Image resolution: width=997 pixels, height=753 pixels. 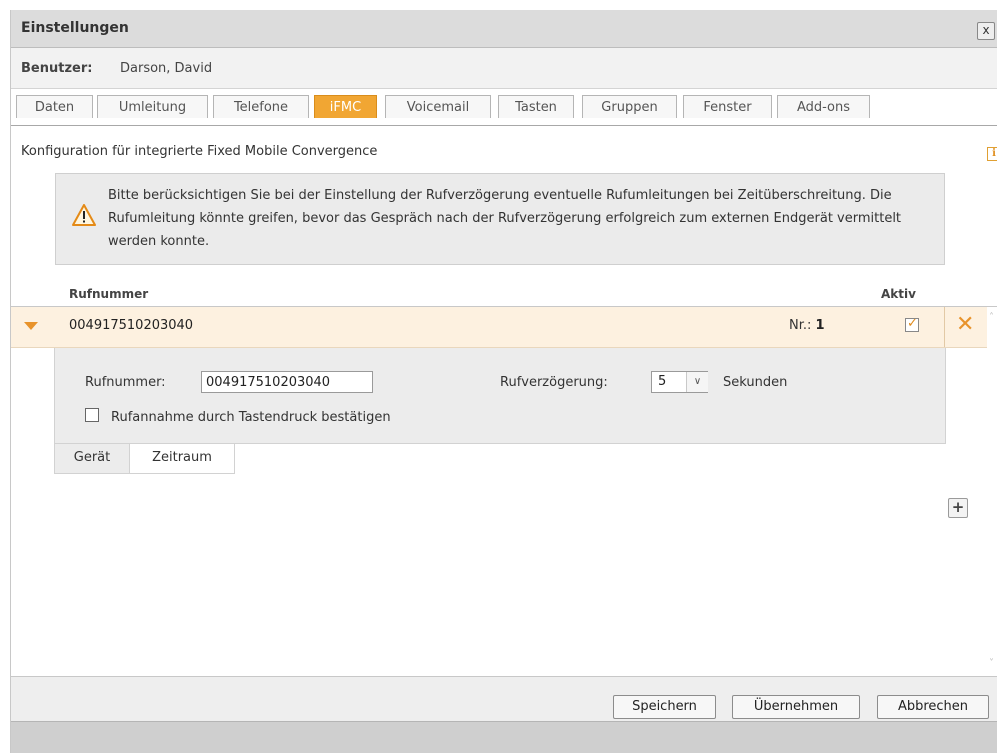 I want to click on tab-gruppen: Gruppen, so click(x=629, y=106).